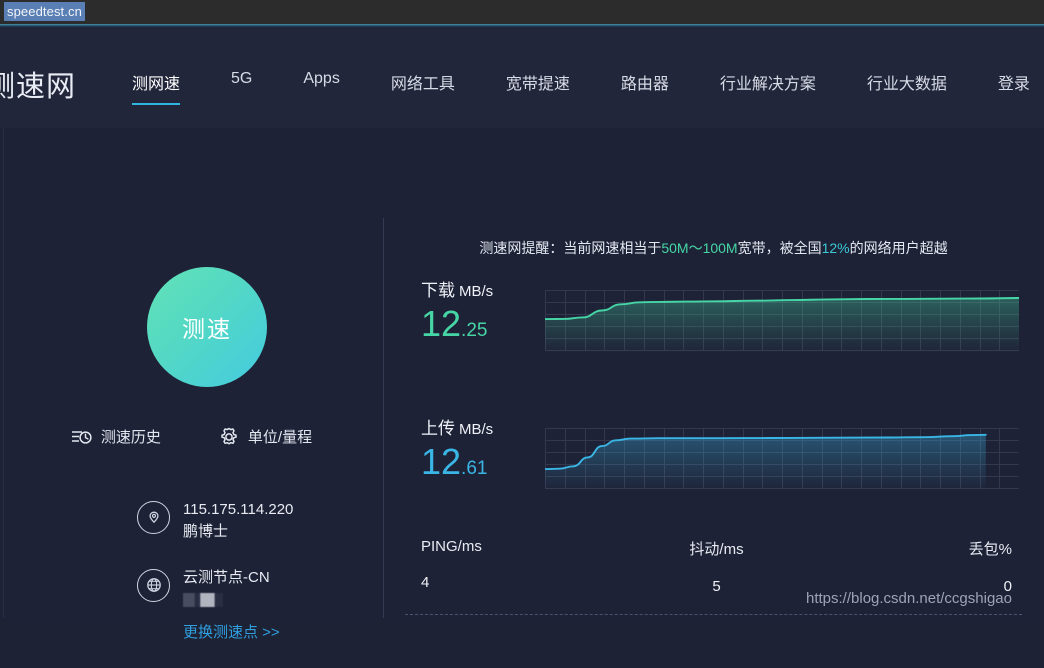 The image size is (1044, 668). What do you see at coordinates (716, 549) in the screenshot?
I see `stat-jitter-label: 抖动/ms` at bounding box center [716, 549].